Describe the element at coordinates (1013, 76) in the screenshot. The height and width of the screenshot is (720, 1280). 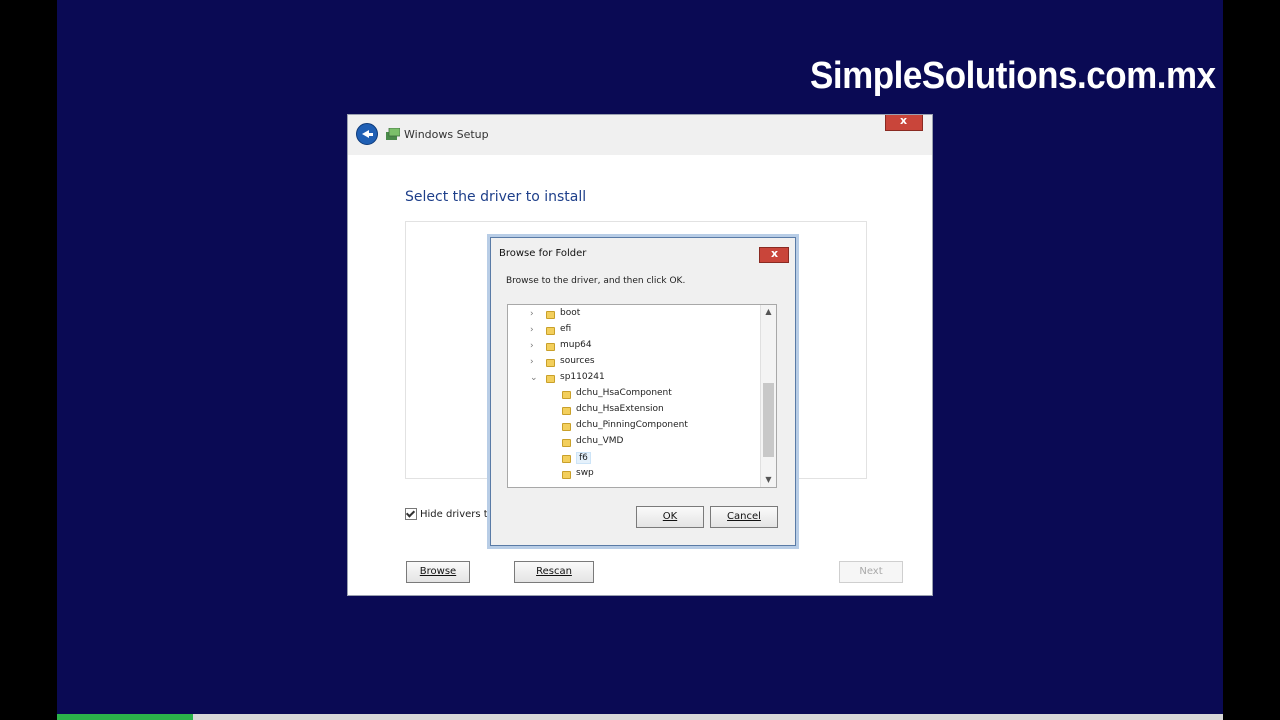
I see `watermark: SimpleSolutions.com.mx` at that location.